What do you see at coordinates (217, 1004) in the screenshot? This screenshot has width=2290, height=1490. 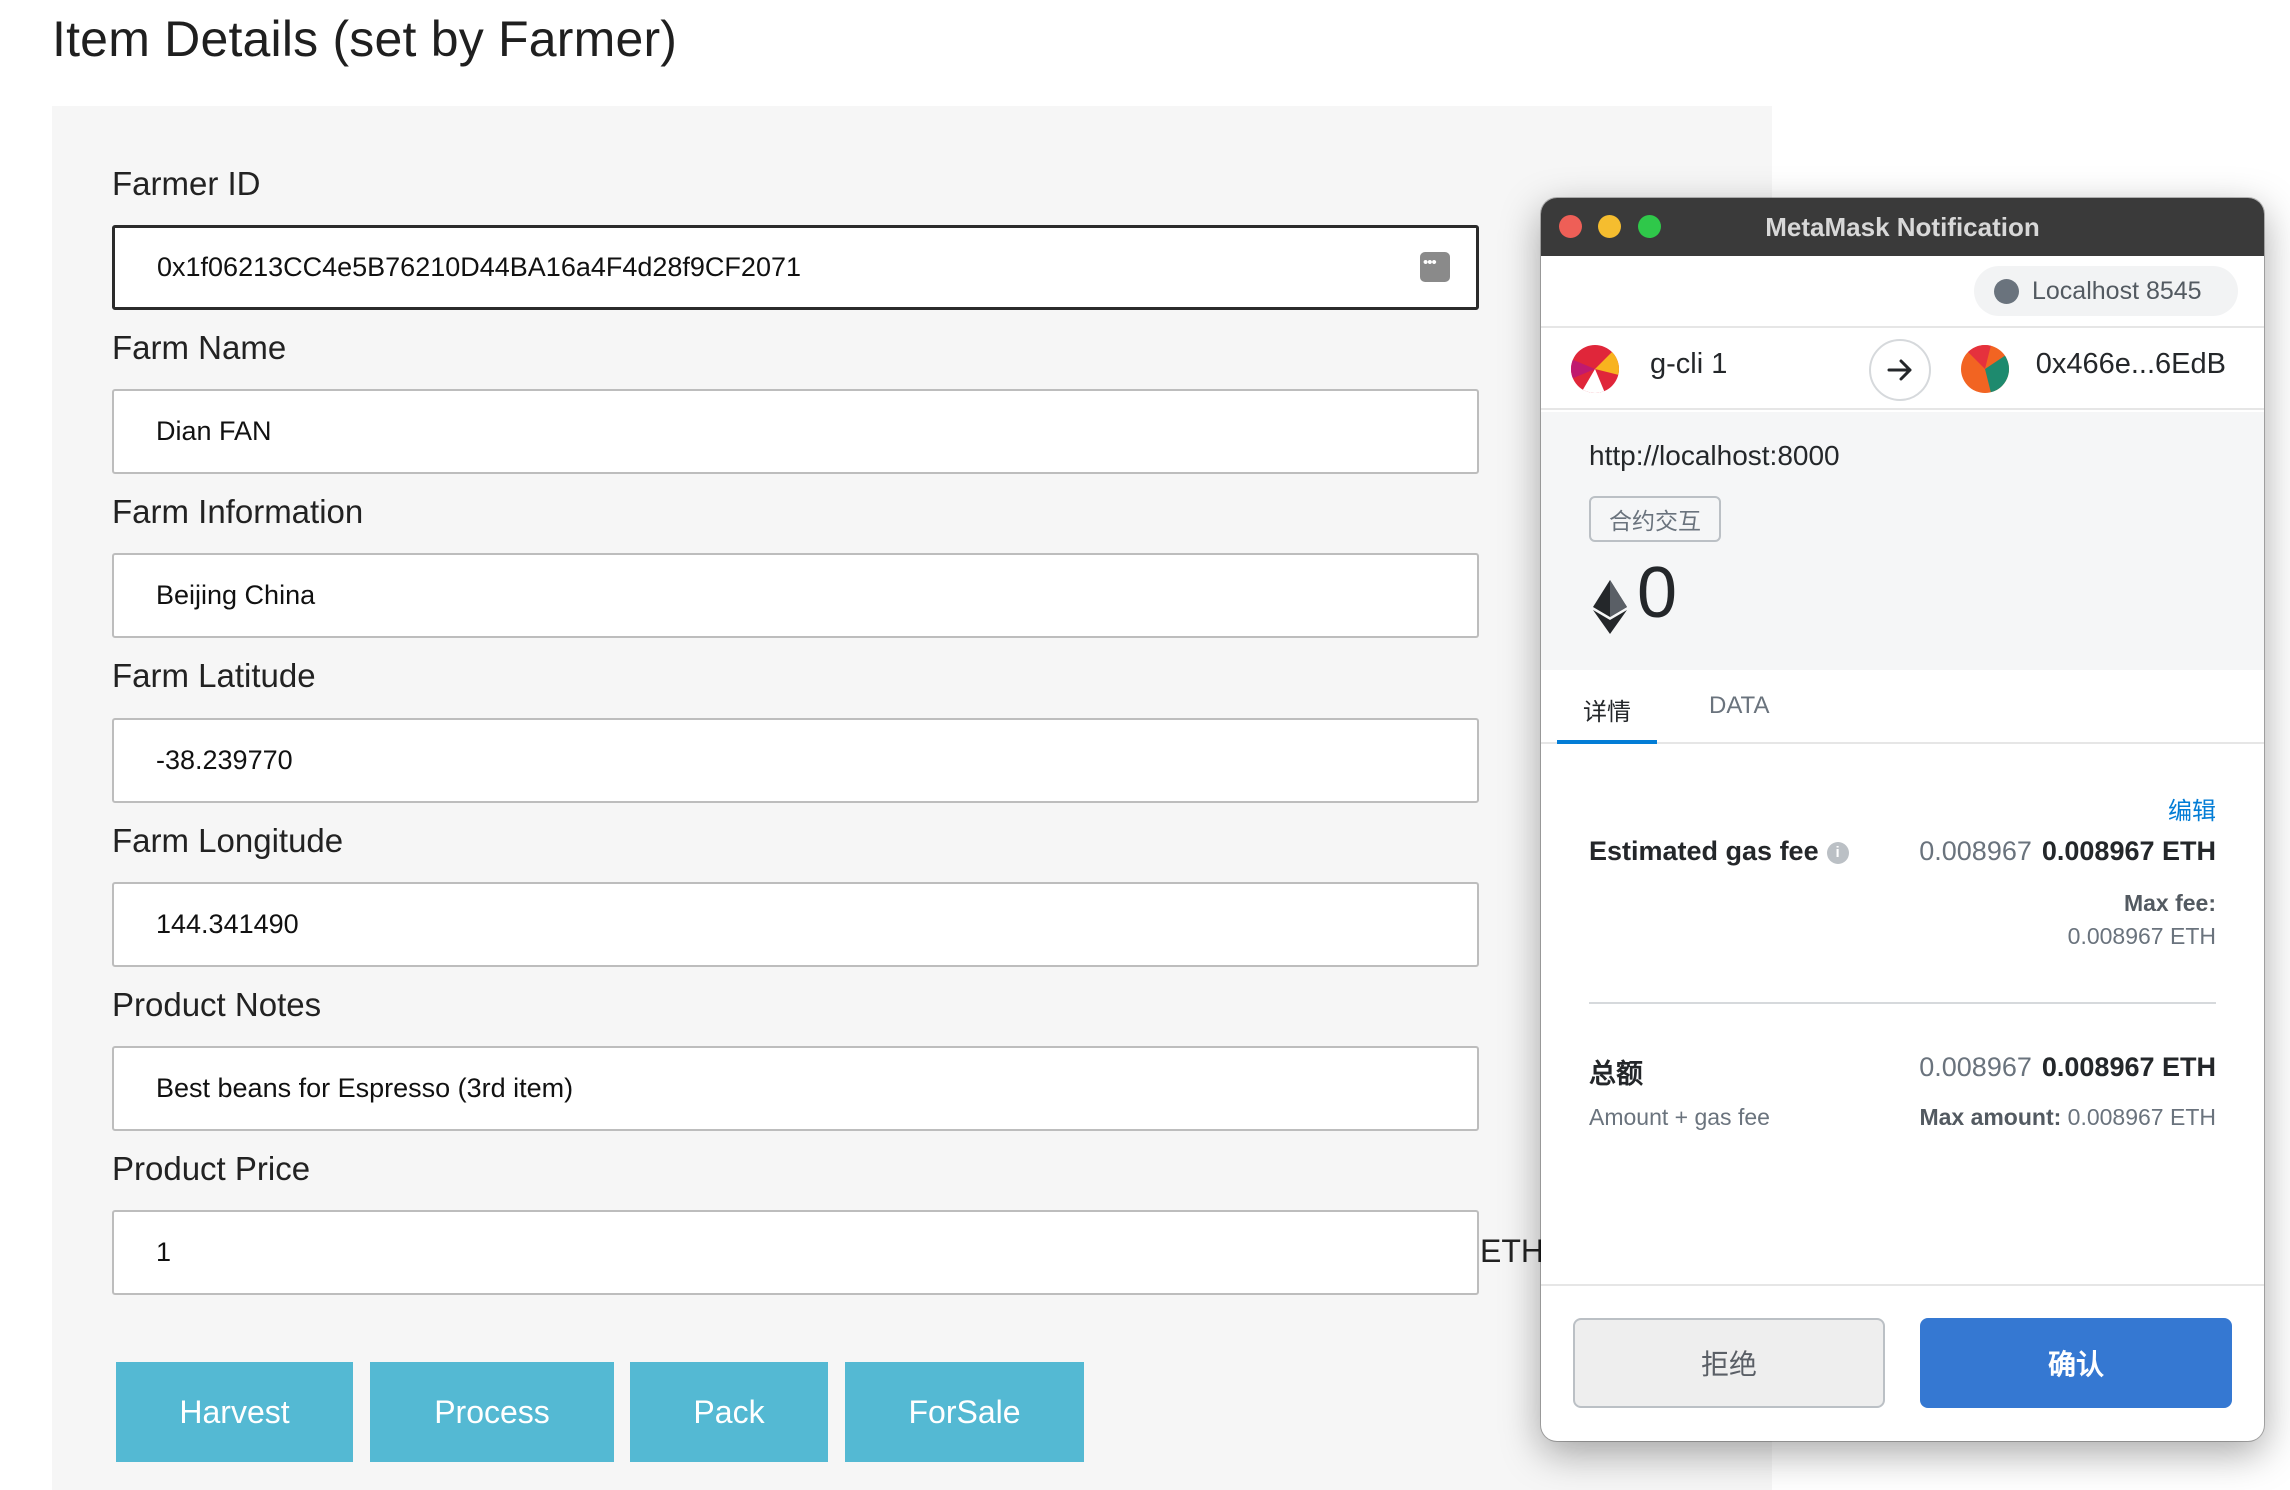 I see `product-notes-label: Product Notes` at bounding box center [217, 1004].